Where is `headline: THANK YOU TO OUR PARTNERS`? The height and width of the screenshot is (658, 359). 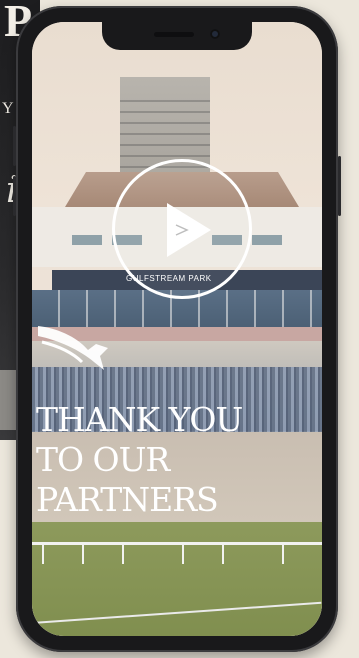 headline: THANK YOU TO OUR PARTNERS is located at coordinates (176, 460).